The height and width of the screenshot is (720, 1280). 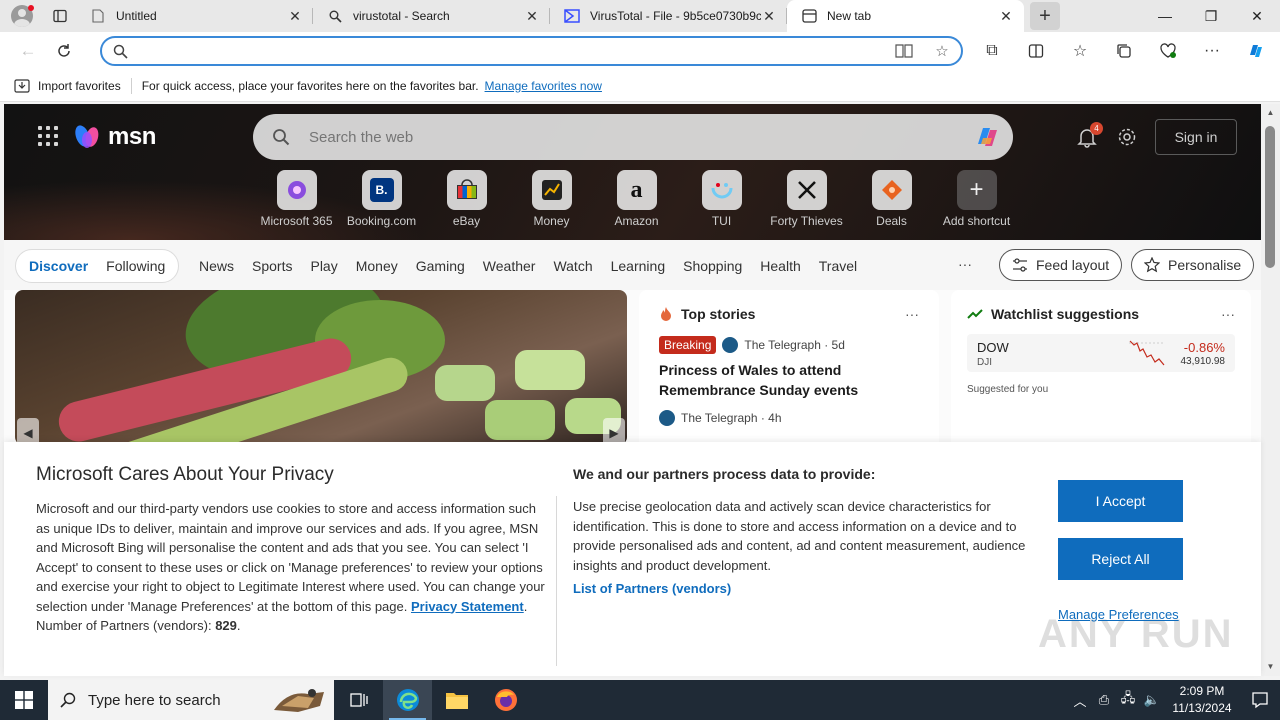 I want to click on breaking-badge: Breaking, so click(x=688, y=345).